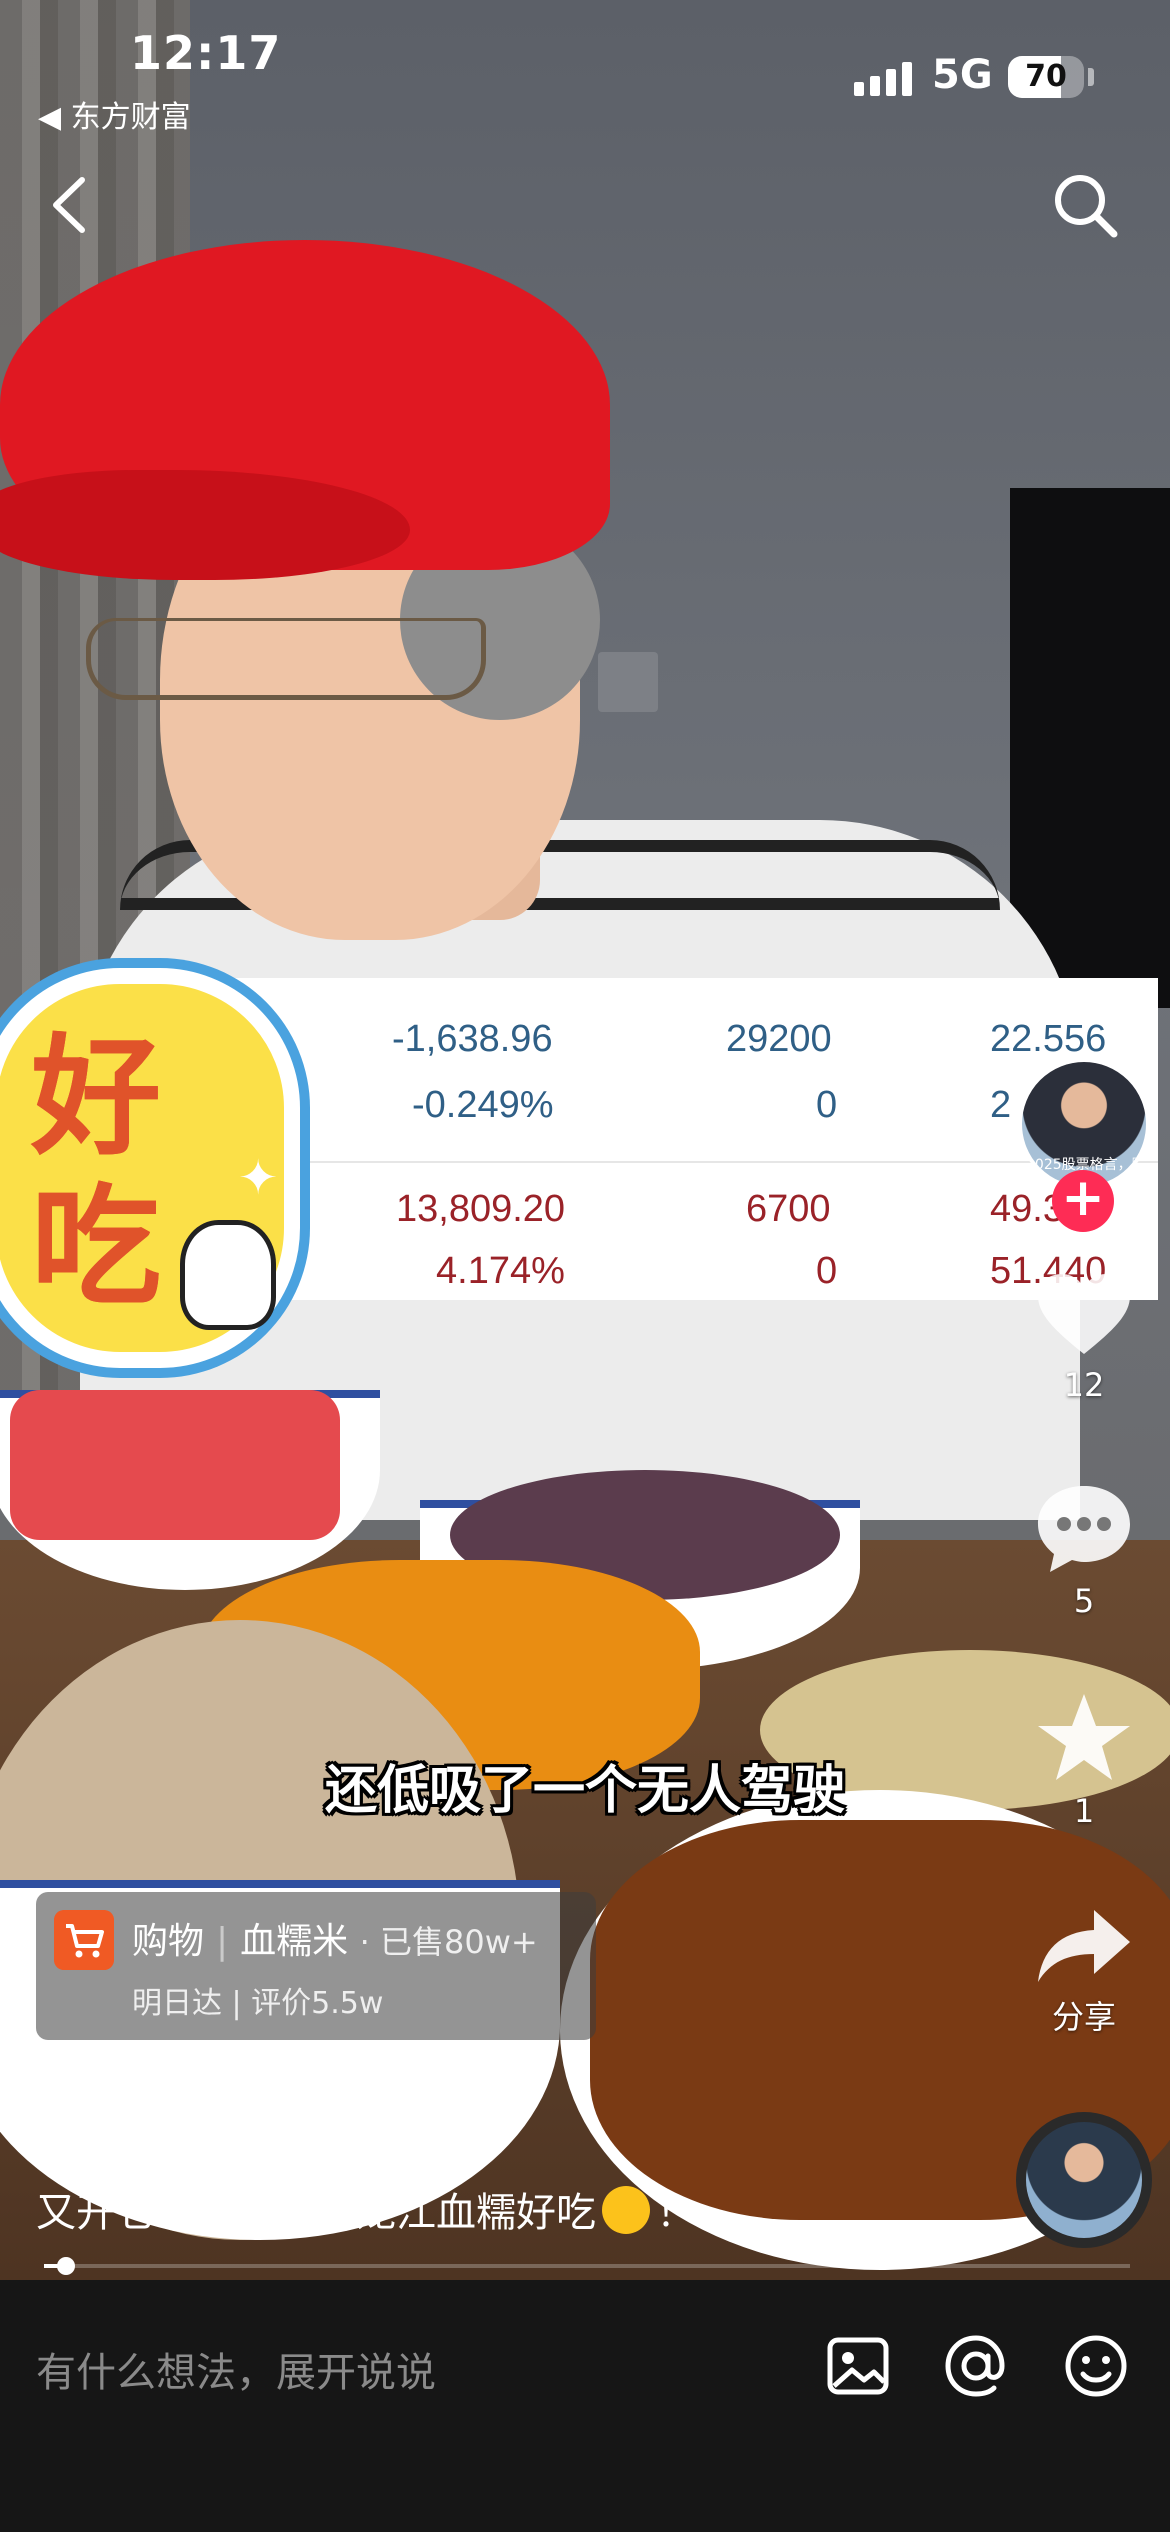 The width and height of the screenshot is (1170, 2532). What do you see at coordinates (1084, 2180) in the screenshot?
I see `music-disc` at bounding box center [1084, 2180].